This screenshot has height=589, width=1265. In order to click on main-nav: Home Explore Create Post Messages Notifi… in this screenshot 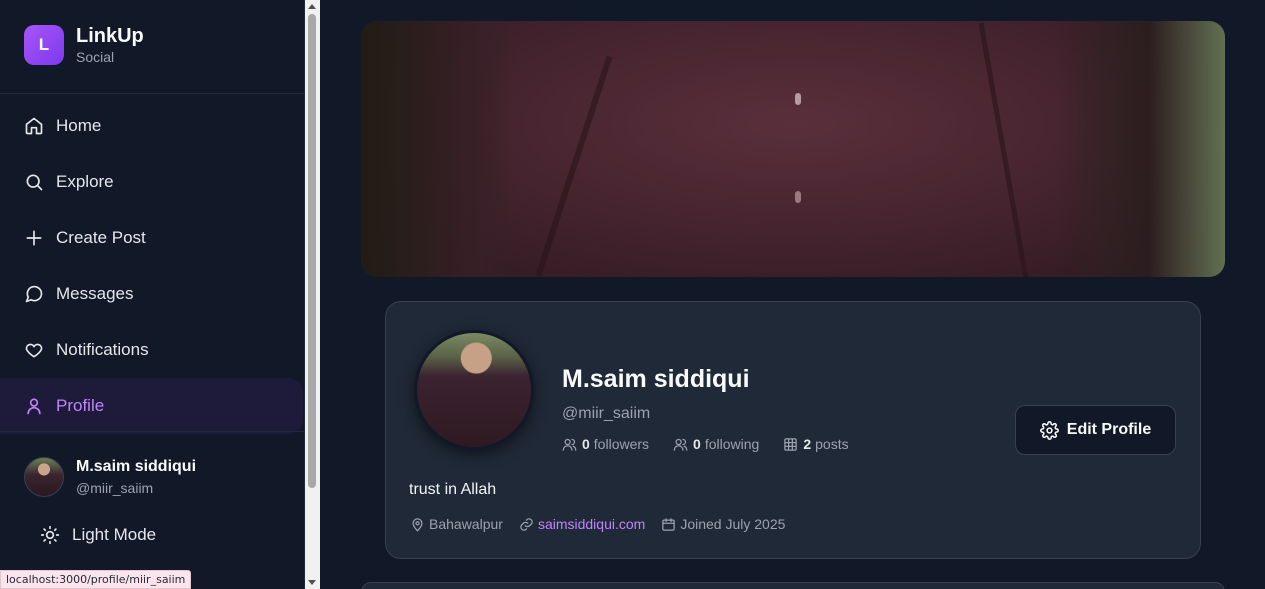, I will do `click(152, 266)`.